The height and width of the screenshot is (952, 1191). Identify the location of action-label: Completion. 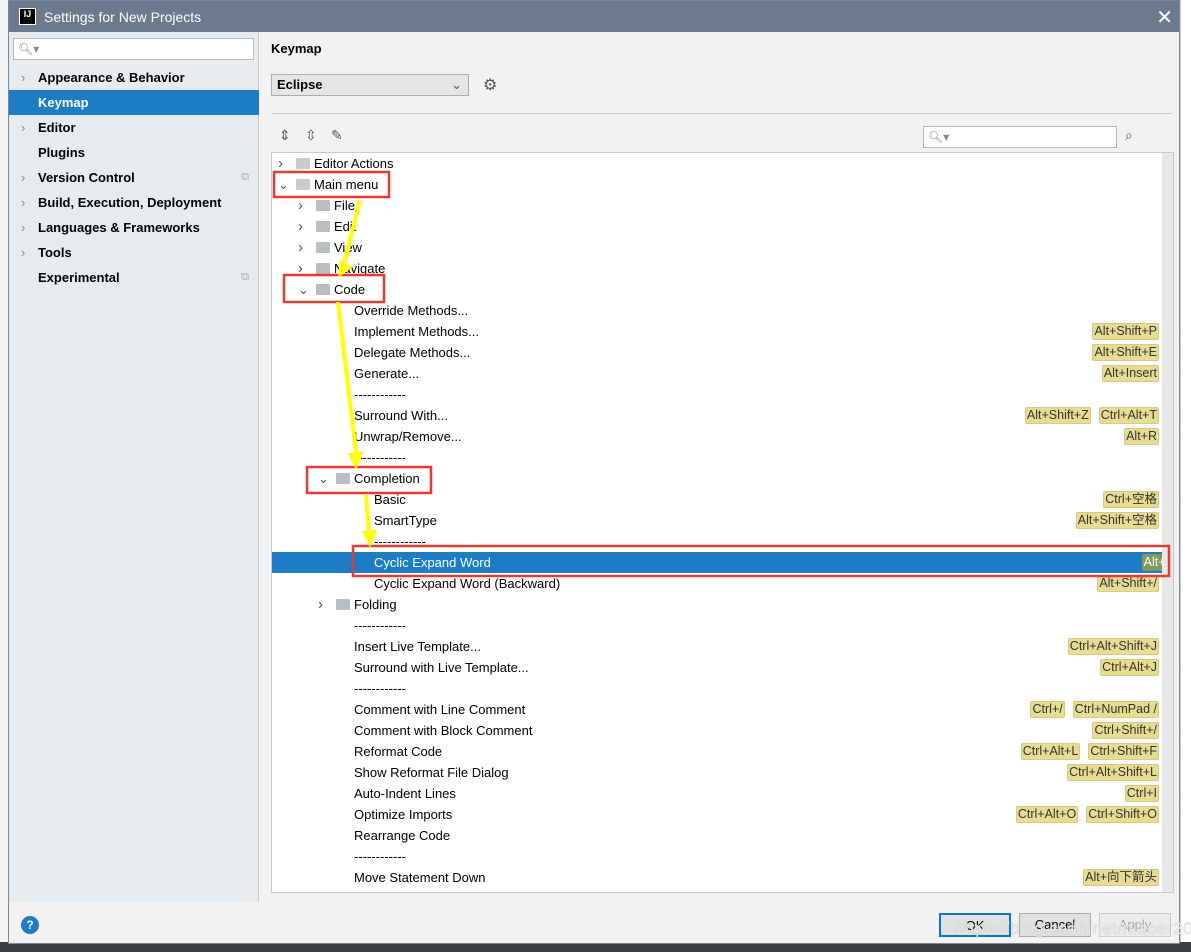
(387, 478).